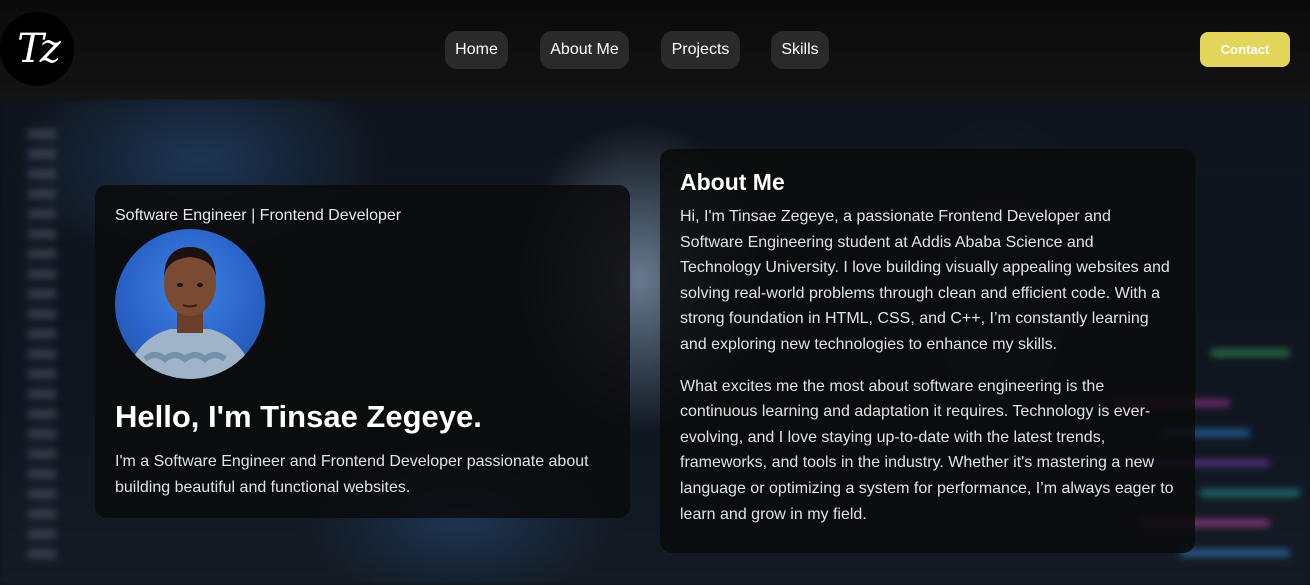 The width and height of the screenshot is (1310, 585). I want to click on hero-tagline: Software Engineer | Frontend Developer, so click(258, 215).